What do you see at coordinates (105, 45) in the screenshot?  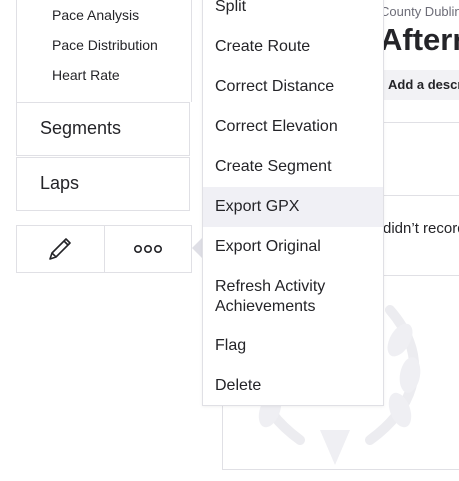 I see `subnav-item-pace-distribution: Pace Distribution` at bounding box center [105, 45].